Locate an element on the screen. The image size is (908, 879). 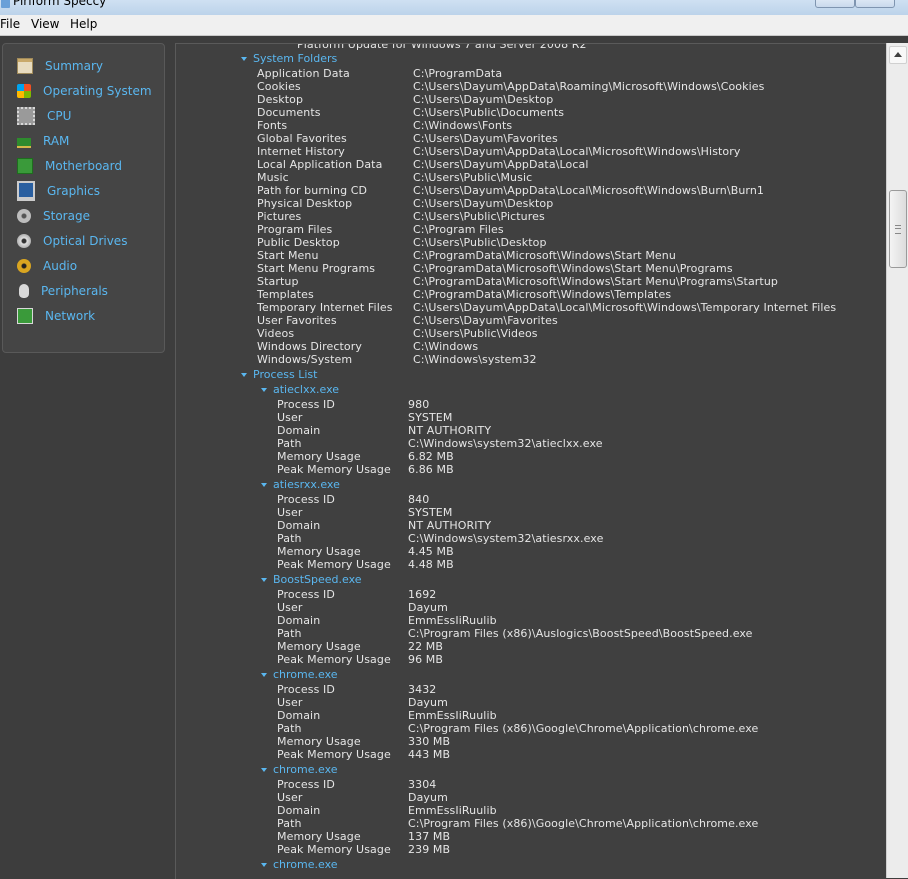
folder-name: Windows/System is located at coordinates (305, 359).